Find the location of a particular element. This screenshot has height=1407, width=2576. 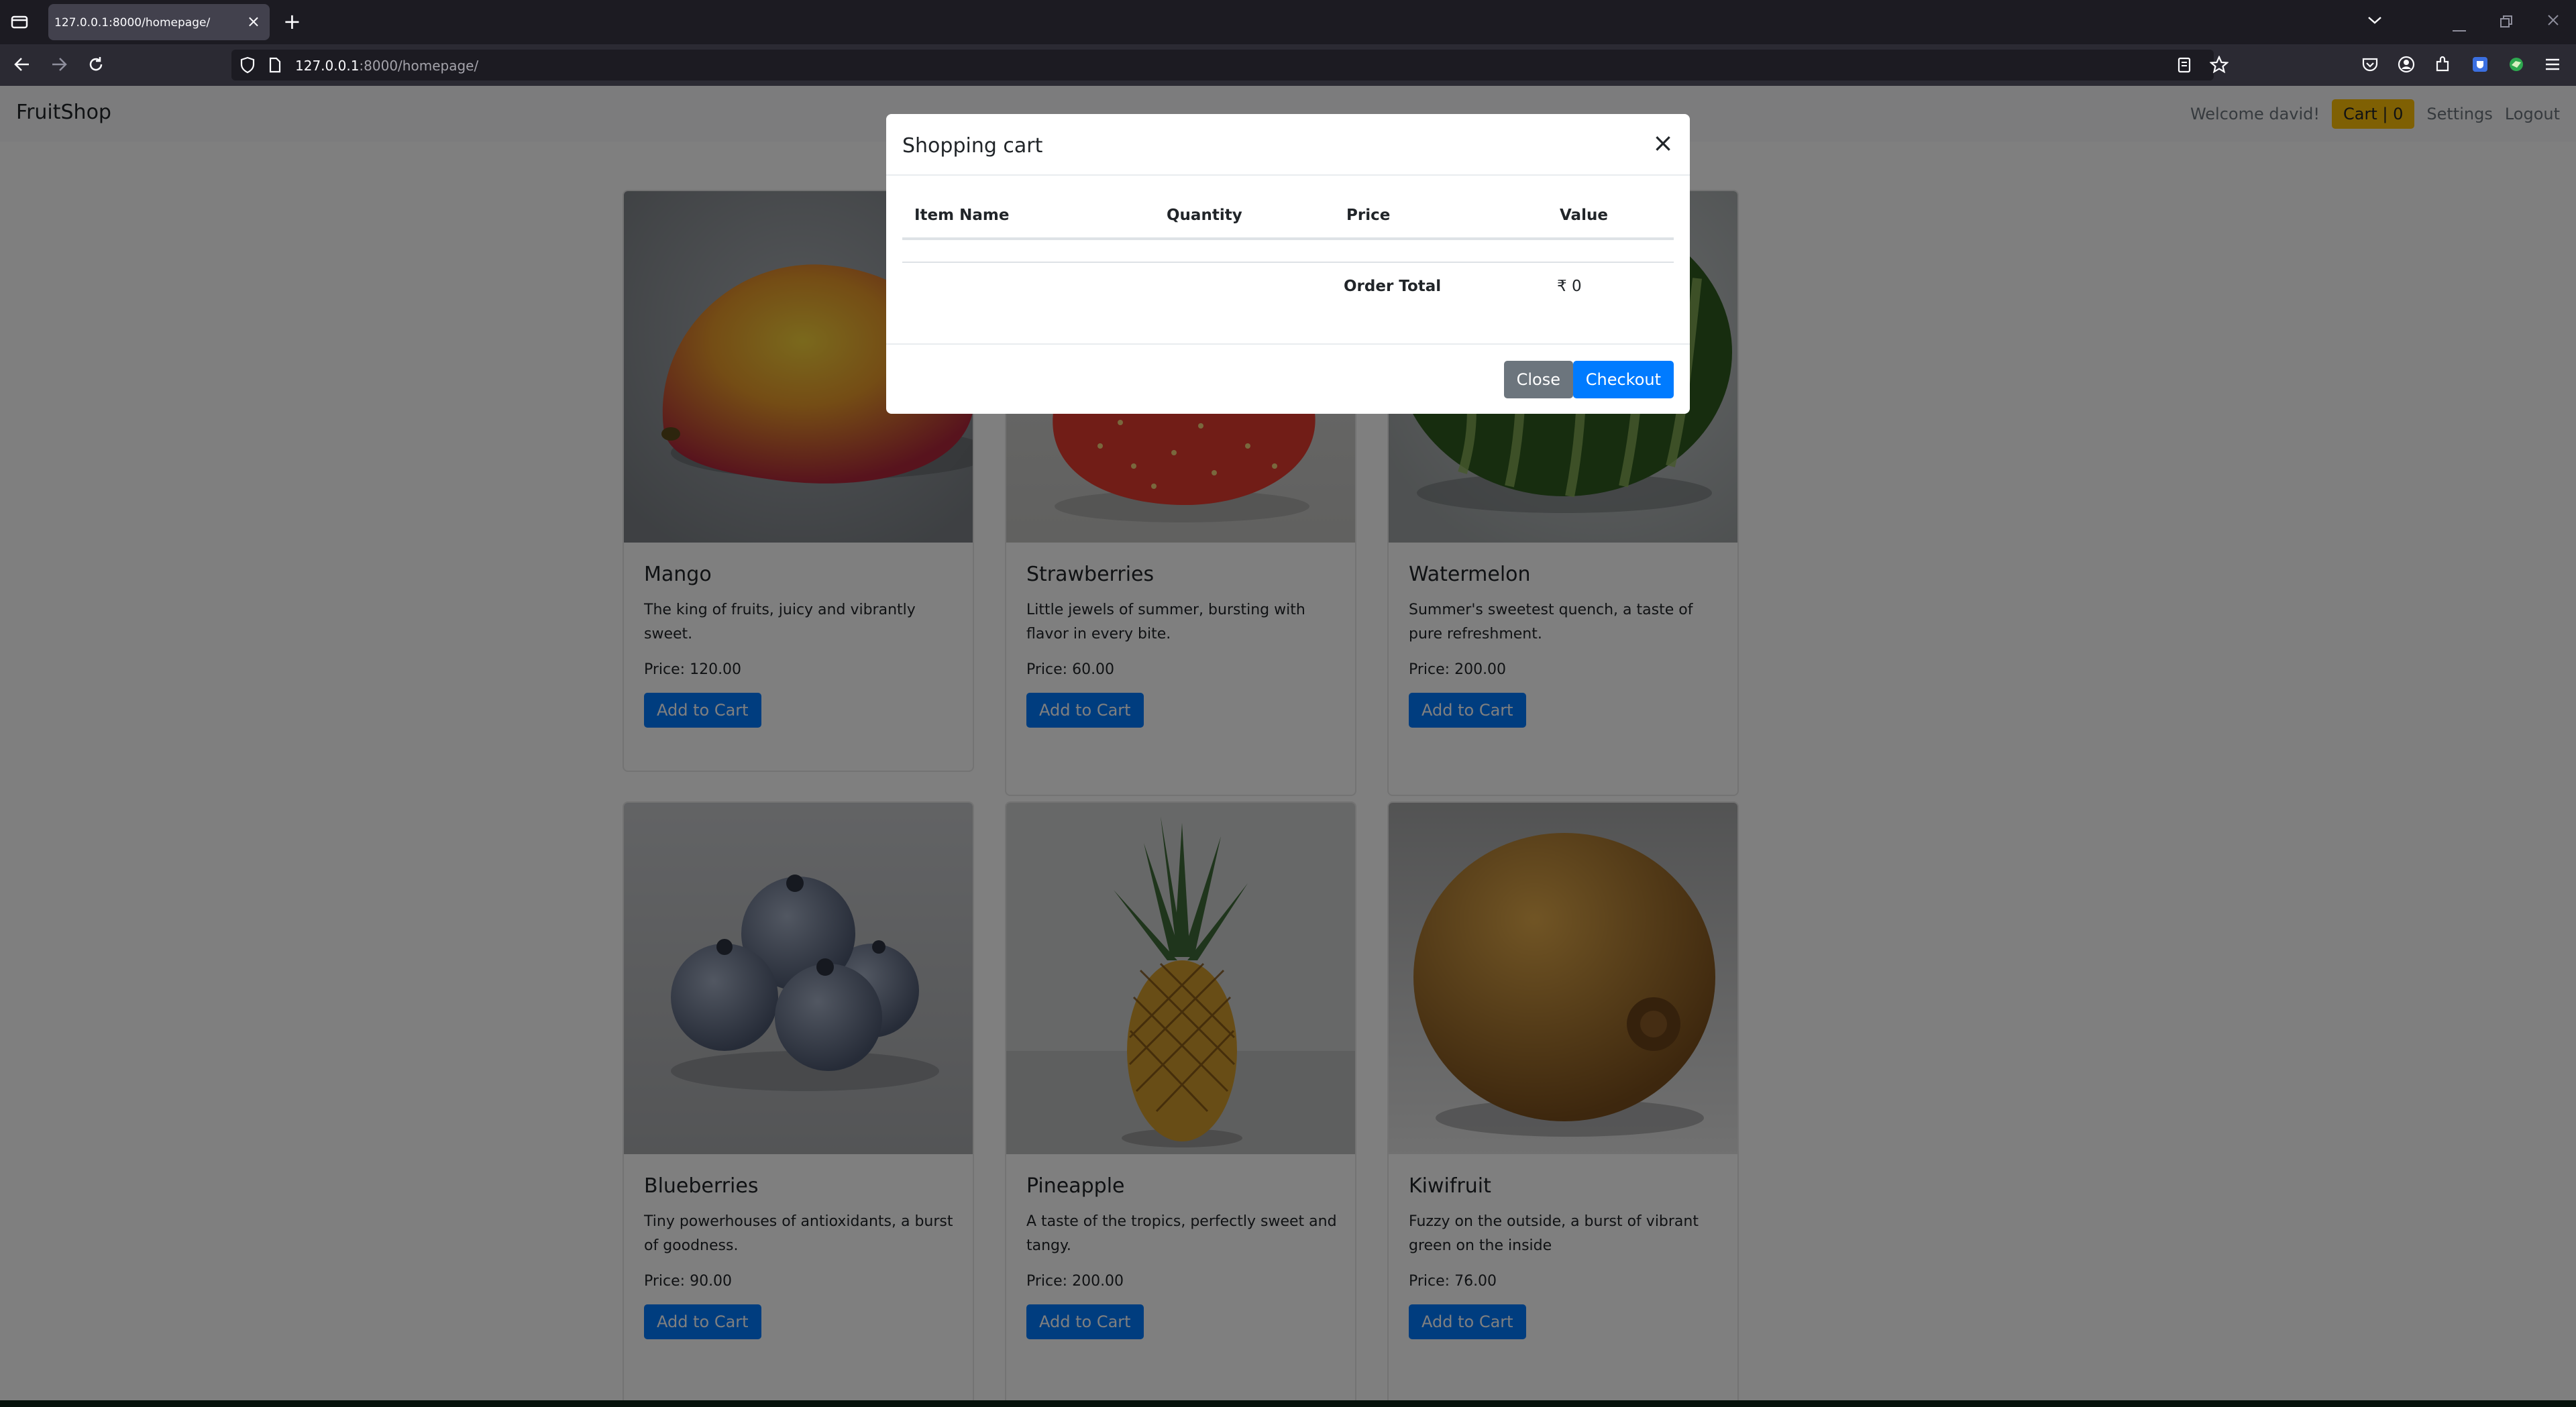

checkout-button: Checkout is located at coordinates (1623, 379).